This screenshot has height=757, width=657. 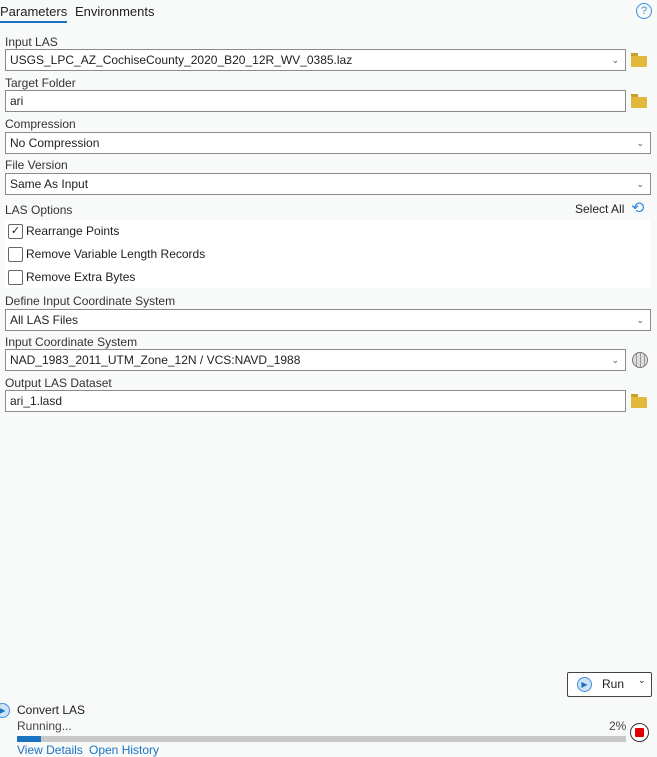 What do you see at coordinates (315, 401) in the screenshot?
I see `output-input: ari_1.lasd` at bounding box center [315, 401].